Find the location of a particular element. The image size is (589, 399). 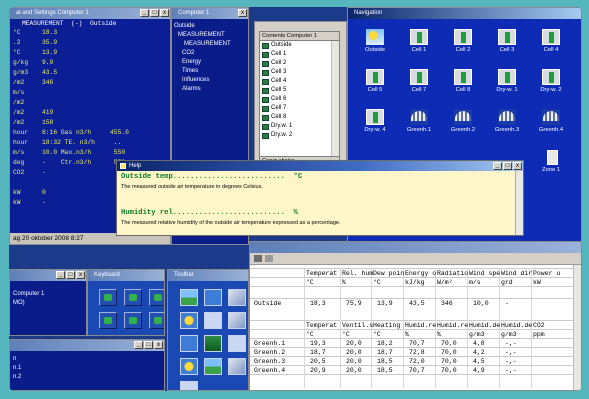

nav-icon-cell: Dry-w. 4 is located at coordinates (375, 121).